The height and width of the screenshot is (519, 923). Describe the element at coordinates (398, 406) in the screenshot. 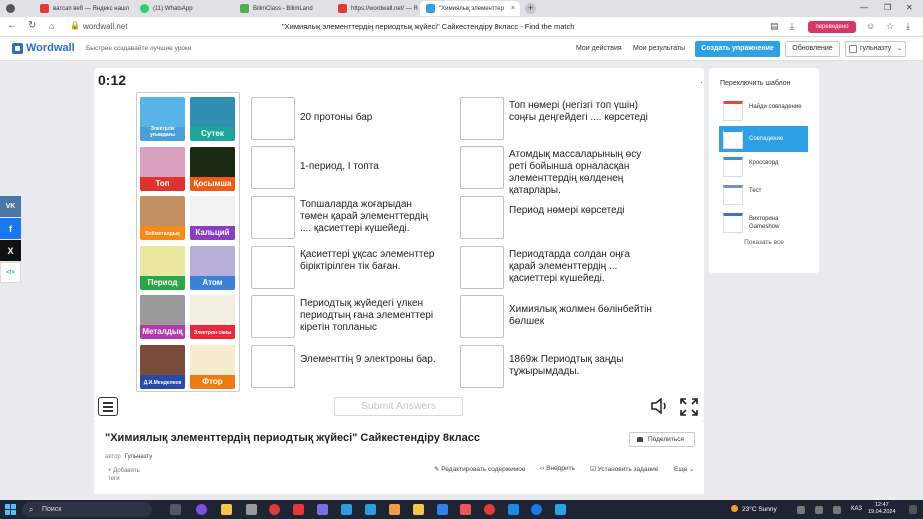

I see `submit-answers-button: Submit Answers` at that location.